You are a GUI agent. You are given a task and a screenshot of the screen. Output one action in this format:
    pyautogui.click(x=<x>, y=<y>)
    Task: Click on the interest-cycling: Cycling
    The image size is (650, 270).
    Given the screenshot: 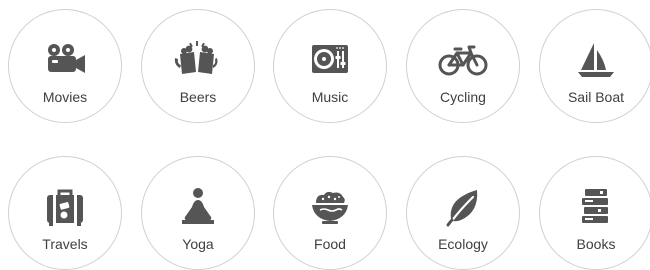 What is the action you would take?
    pyautogui.click(x=463, y=66)
    